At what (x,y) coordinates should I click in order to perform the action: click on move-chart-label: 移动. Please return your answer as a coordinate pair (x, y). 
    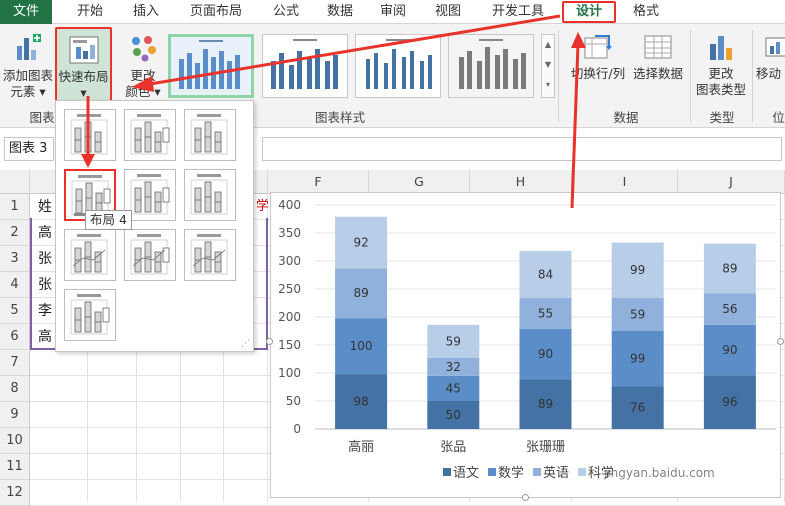
    Looking at the image, I should click on (769, 73).